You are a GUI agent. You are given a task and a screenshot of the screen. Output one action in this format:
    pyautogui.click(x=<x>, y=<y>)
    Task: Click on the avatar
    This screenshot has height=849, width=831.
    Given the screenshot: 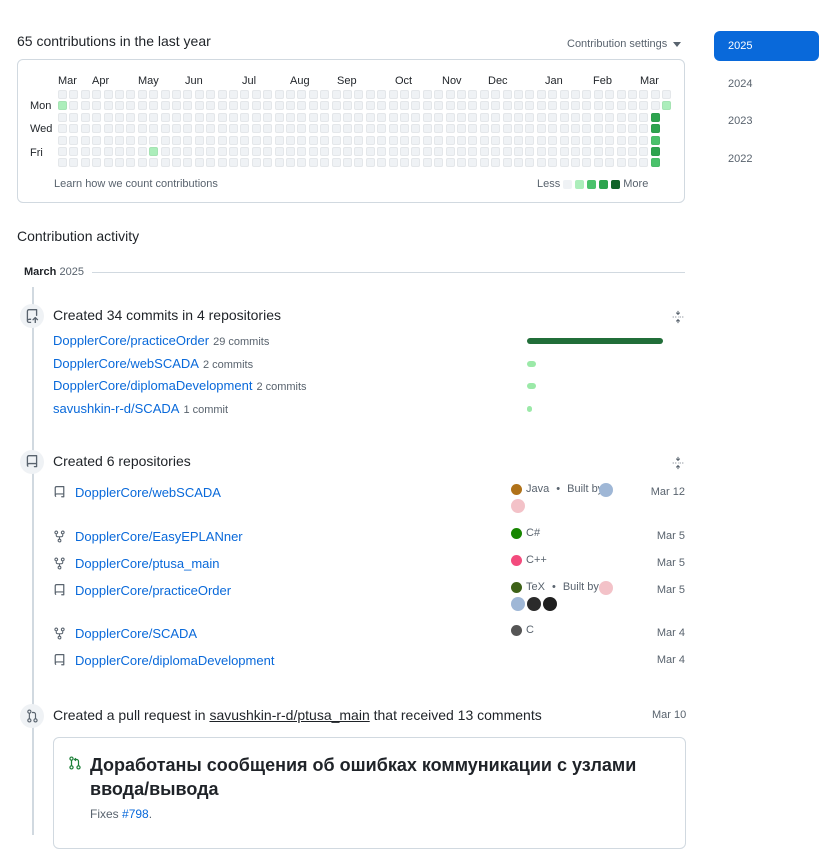 What is the action you would take?
    pyautogui.click(x=550, y=603)
    